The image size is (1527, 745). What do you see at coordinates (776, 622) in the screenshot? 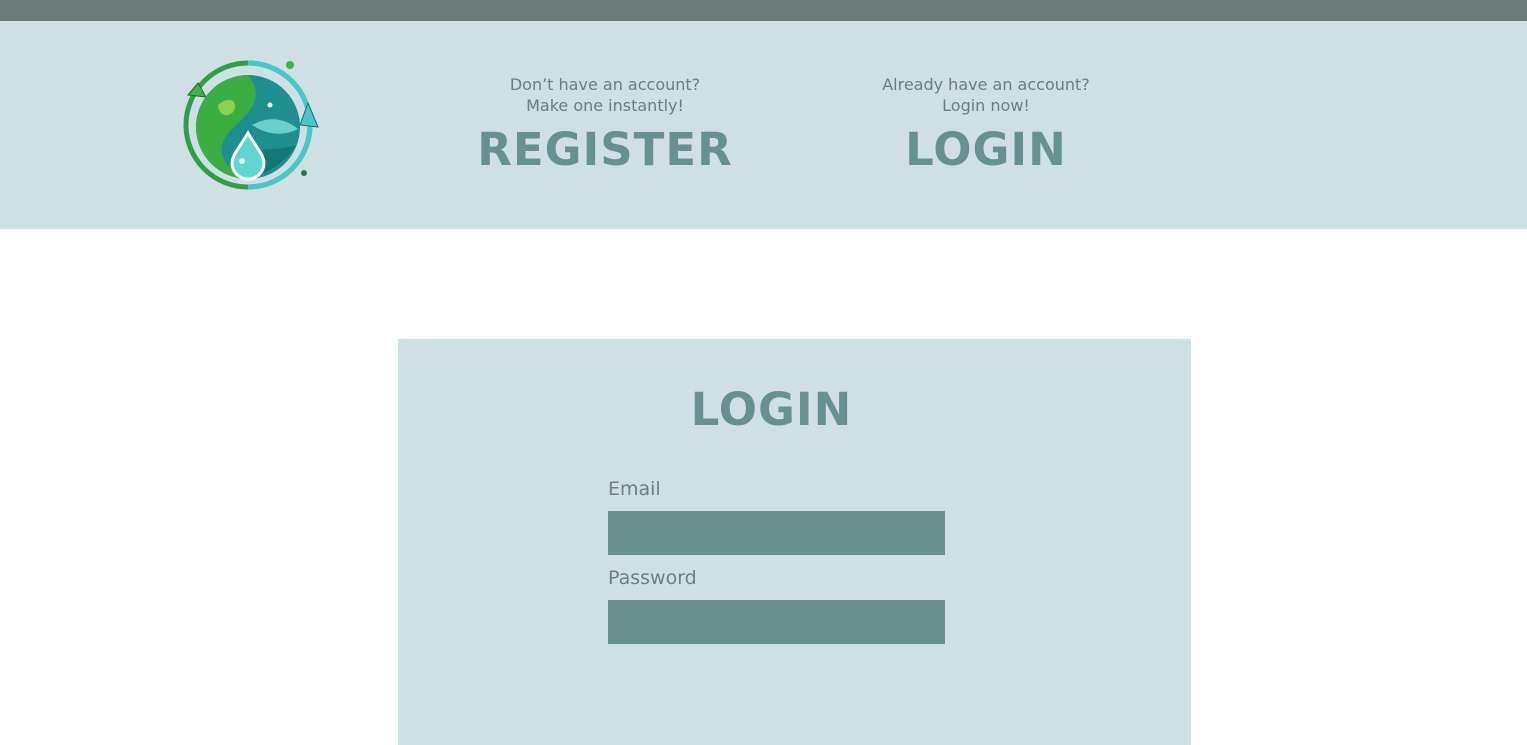
I see `password-input` at bounding box center [776, 622].